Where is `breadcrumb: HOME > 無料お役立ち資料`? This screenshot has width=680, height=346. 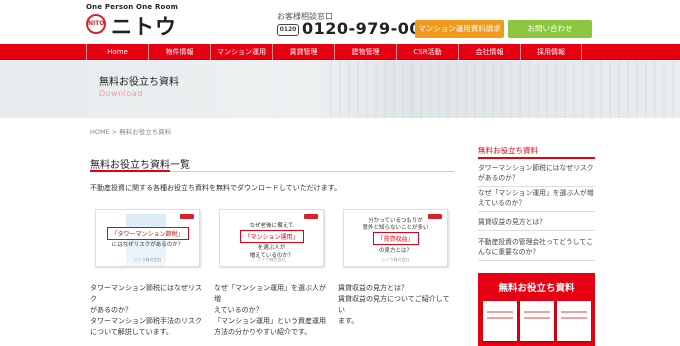 breadcrumb: HOME > 無料お役立ち資料 is located at coordinates (130, 131).